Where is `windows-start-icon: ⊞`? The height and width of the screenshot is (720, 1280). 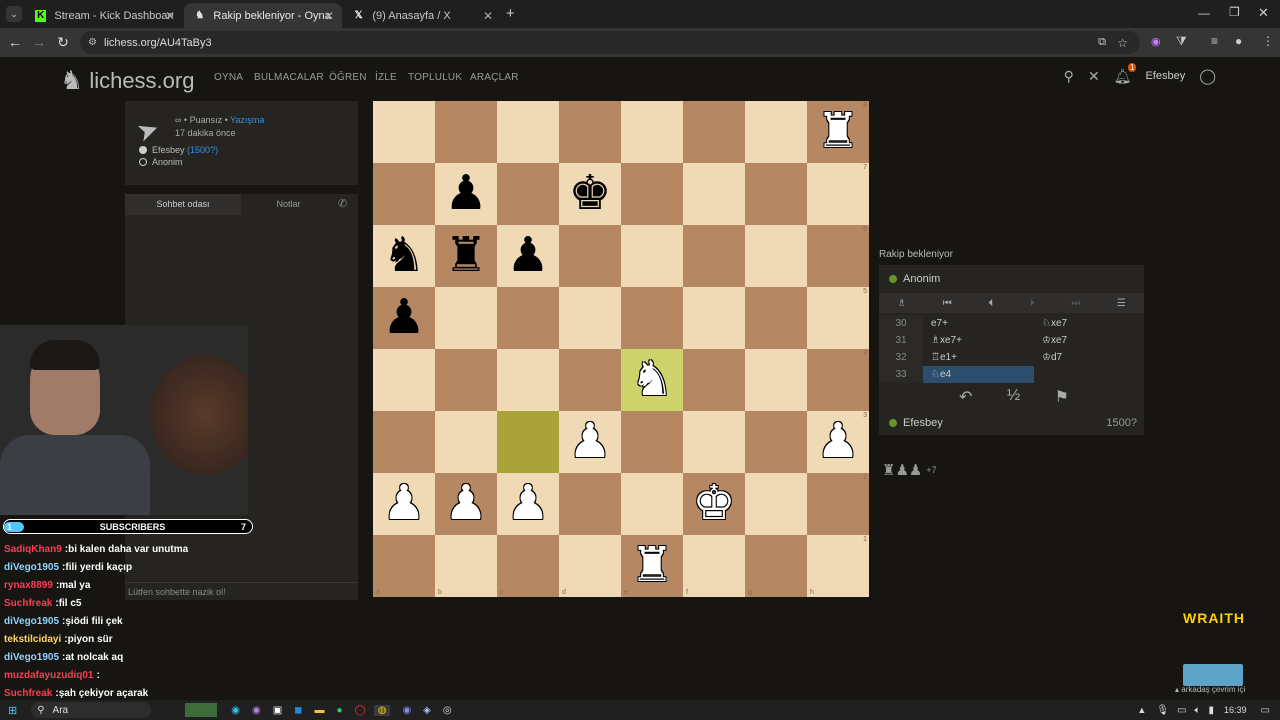
windows-start-icon: ⊞ is located at coordinates (12, 710).